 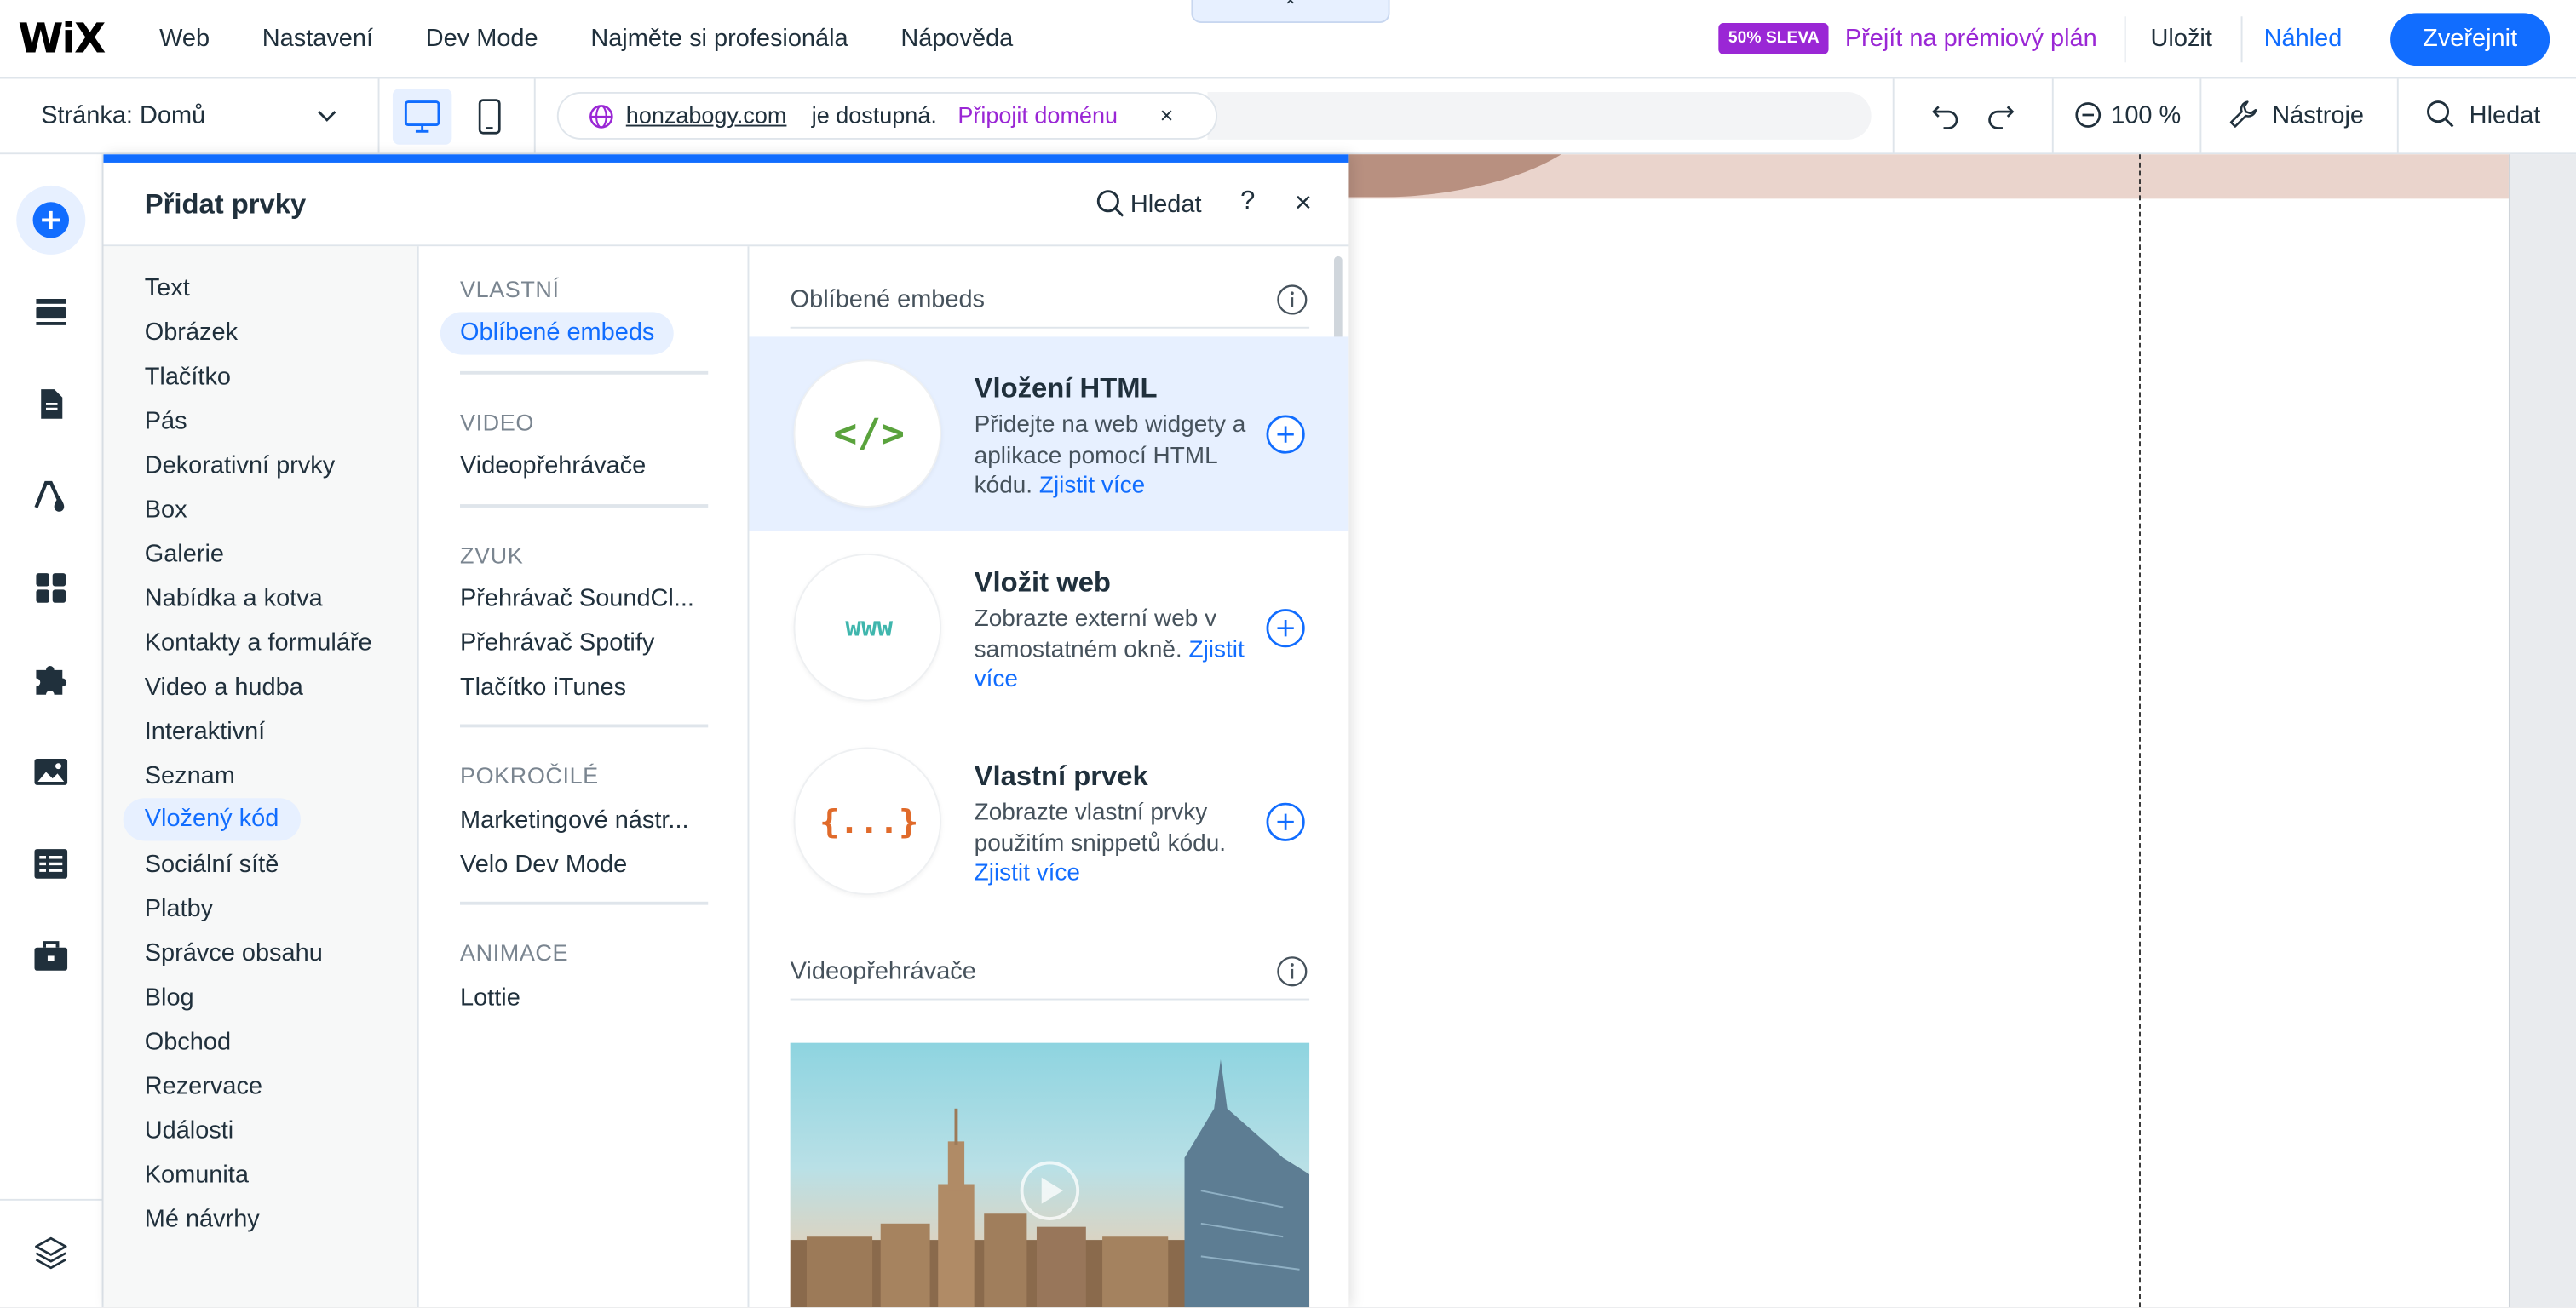 I want to click on category-payments: Platby, so click(x=179, y=909).